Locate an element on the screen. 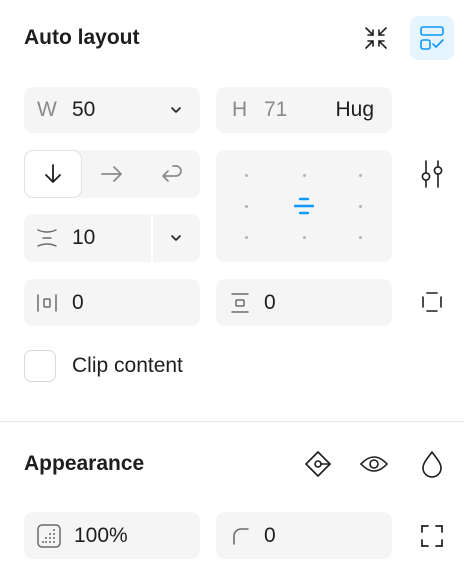 The height and width of the screenshot is (566, 464). variable-mode-icon is located at coordinates (318, 464).